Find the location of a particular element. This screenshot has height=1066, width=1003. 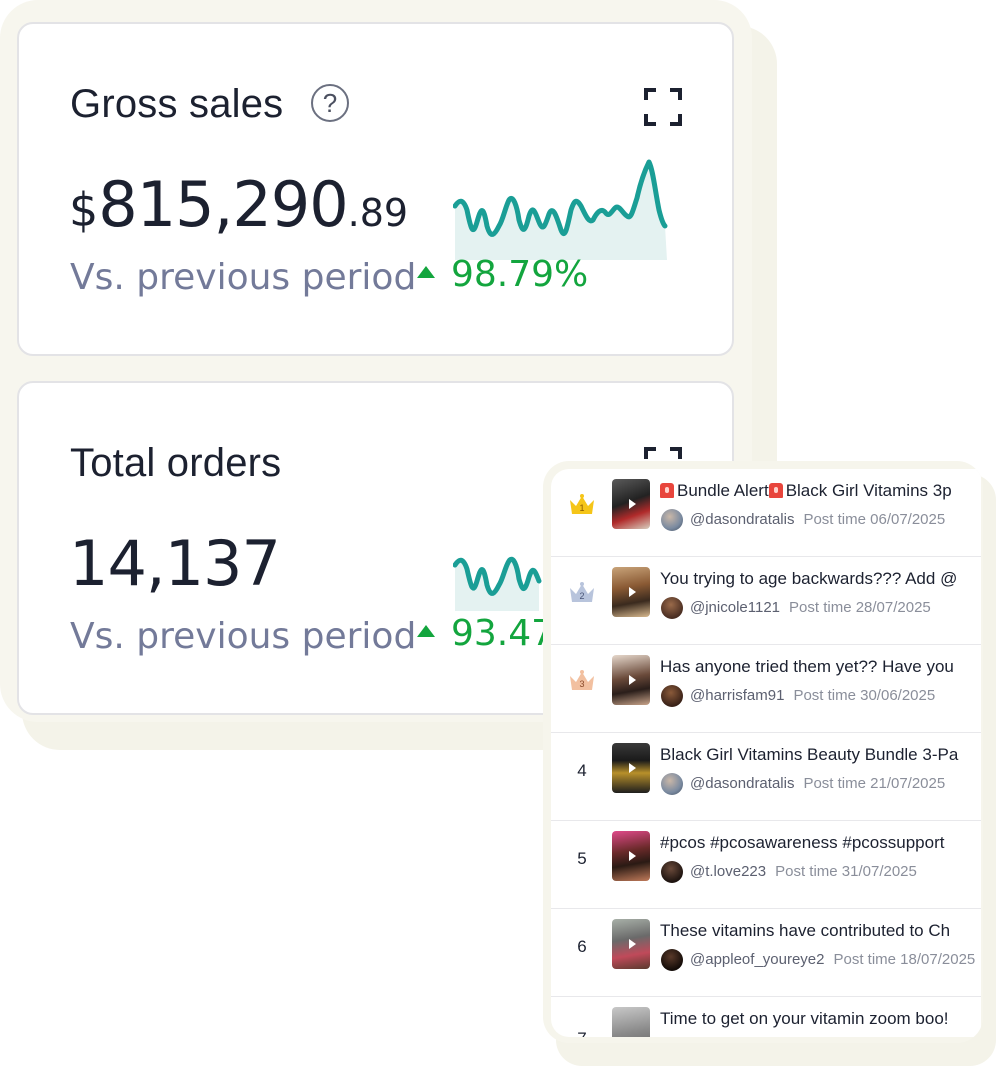

expand-icon is located at coordinates (663, 107).